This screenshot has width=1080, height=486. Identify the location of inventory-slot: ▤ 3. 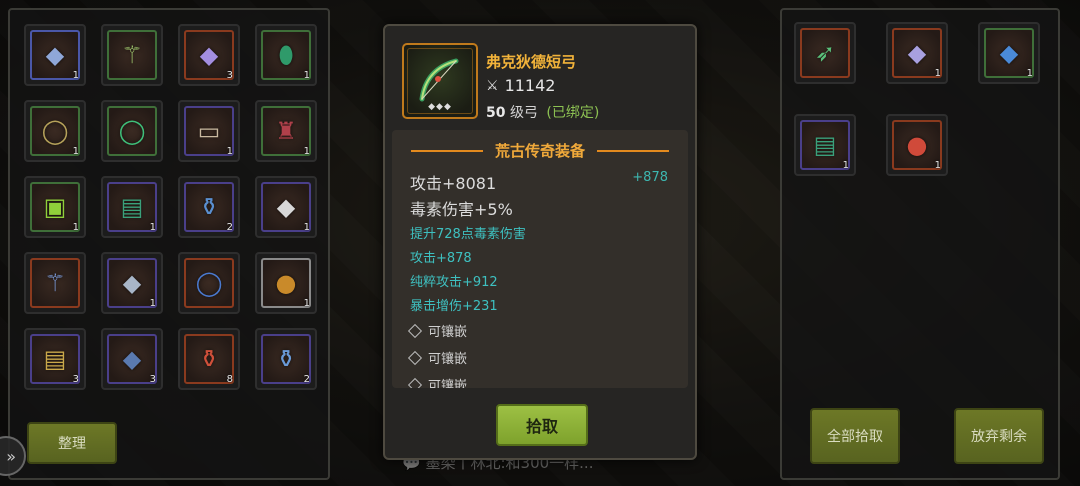
(55, 359).